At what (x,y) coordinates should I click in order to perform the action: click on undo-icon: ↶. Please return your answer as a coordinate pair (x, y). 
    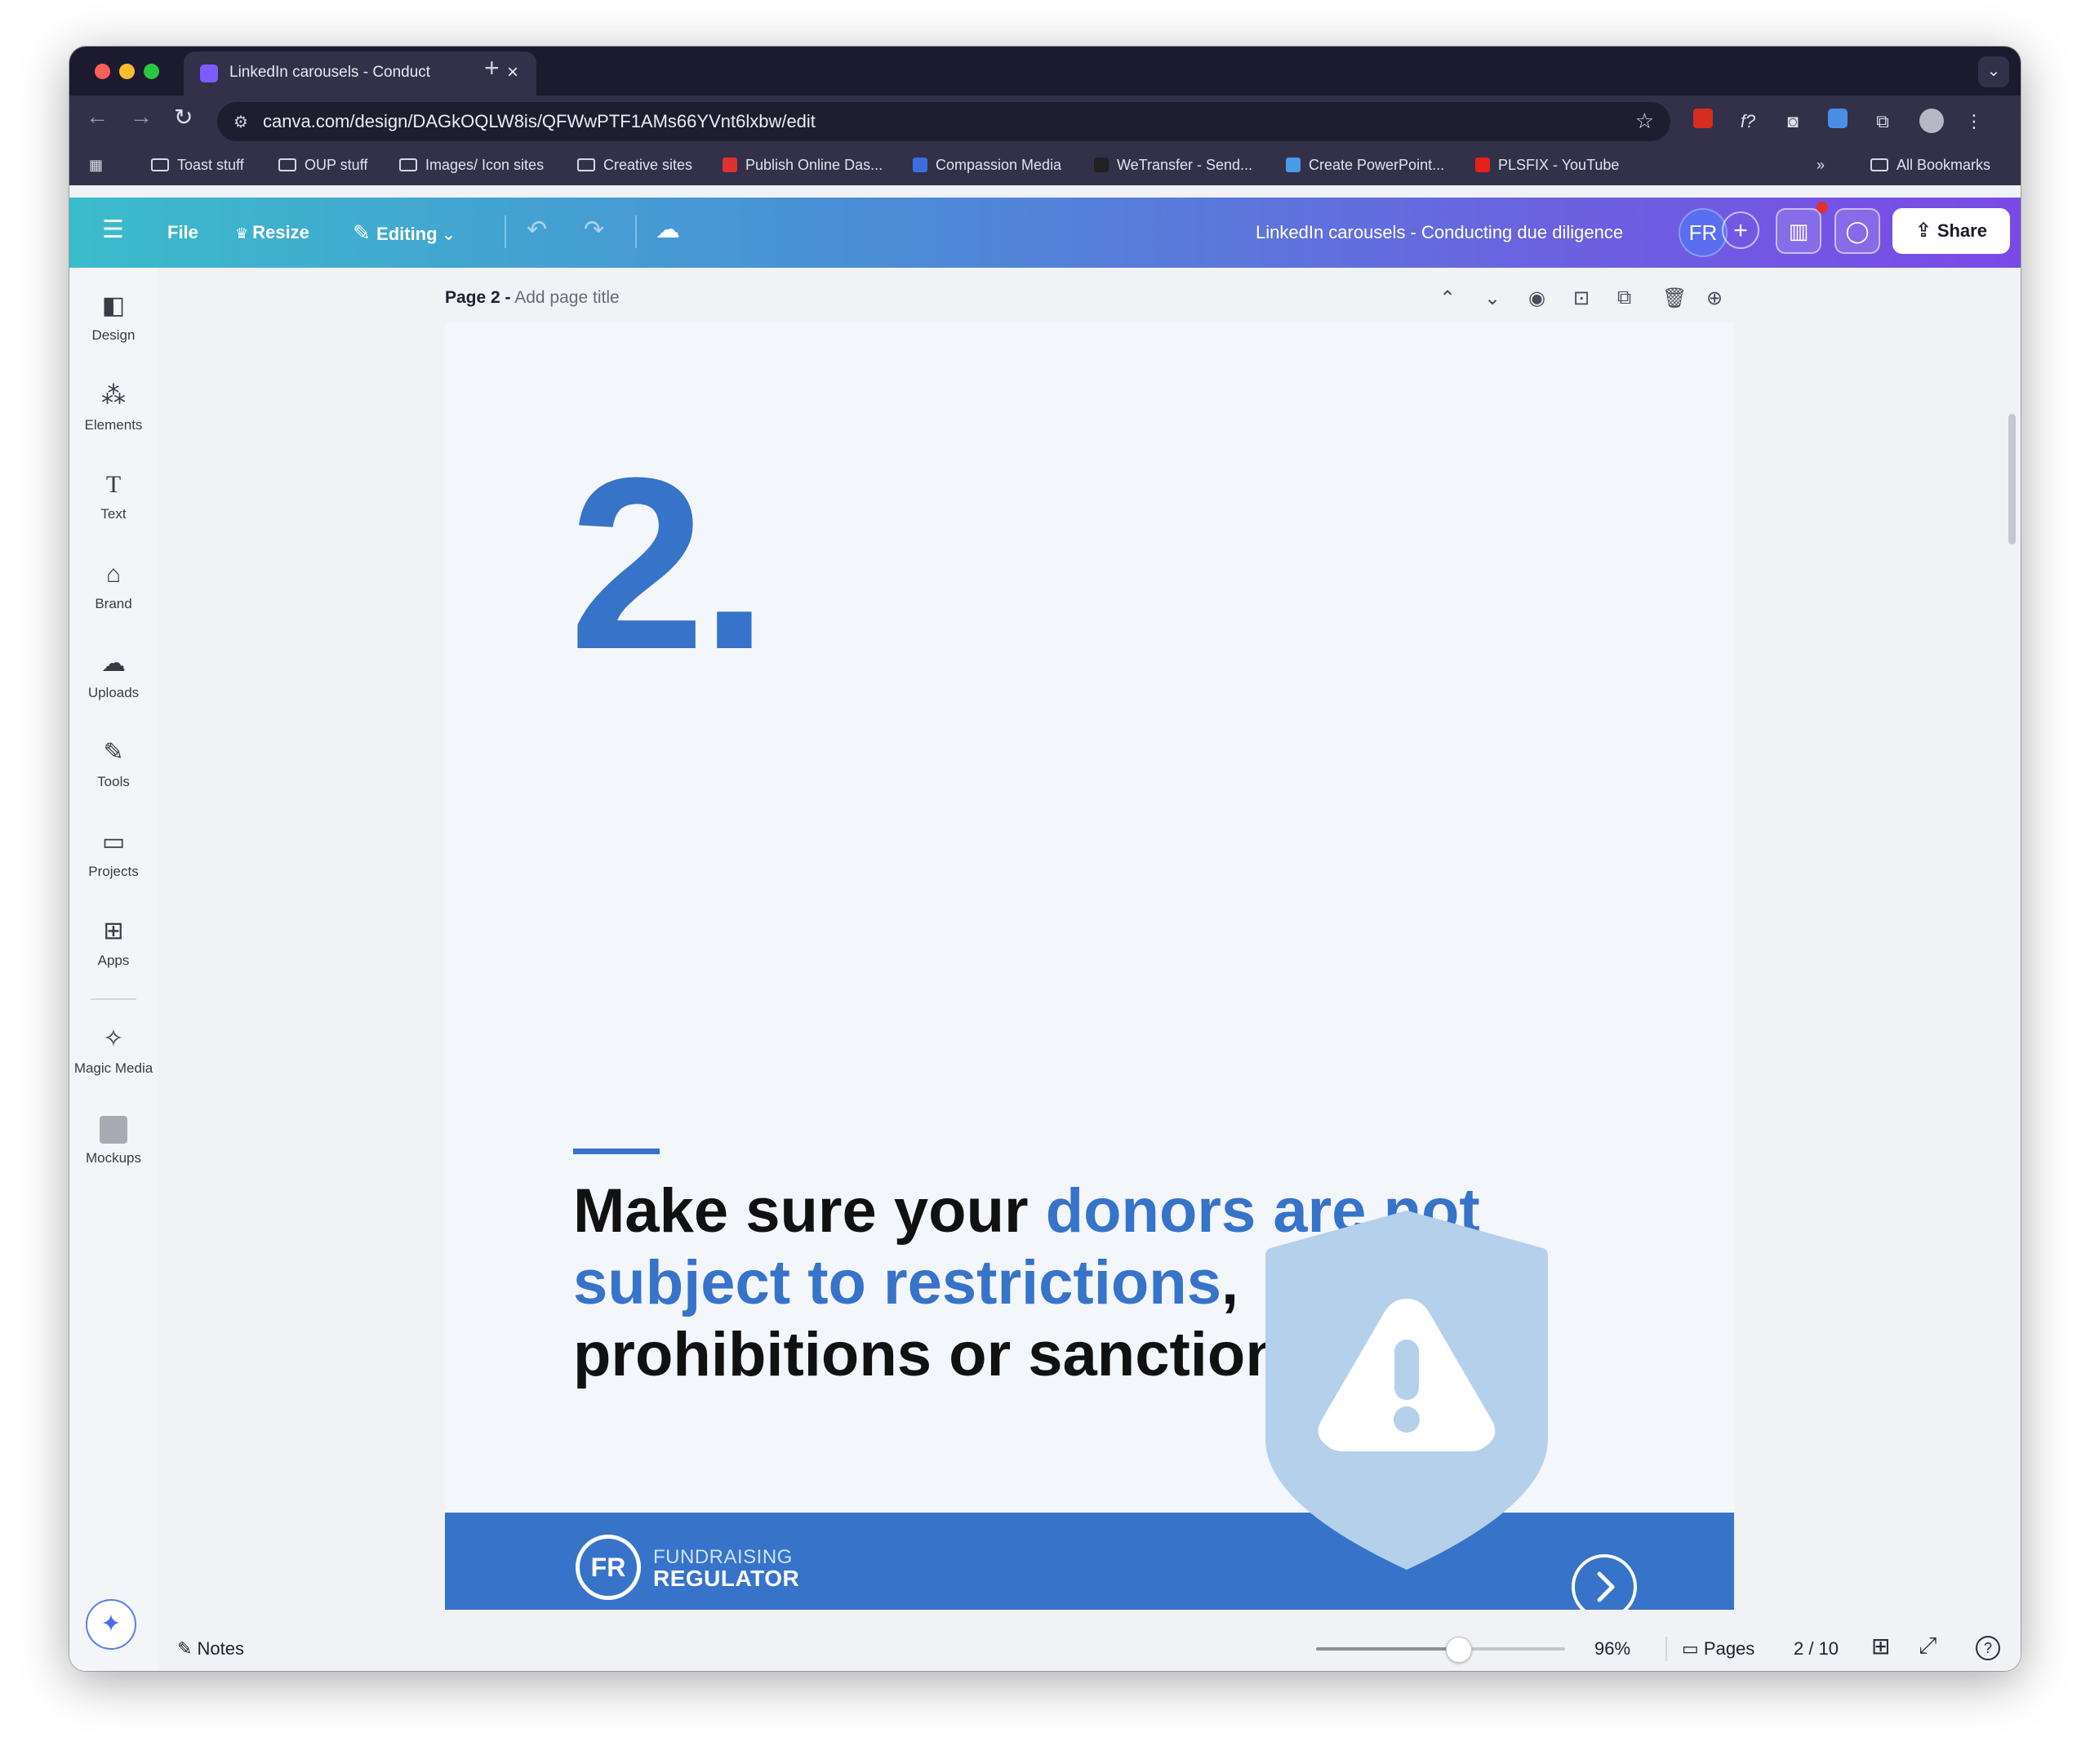
    Looking at the image, I should click on (537, 230).